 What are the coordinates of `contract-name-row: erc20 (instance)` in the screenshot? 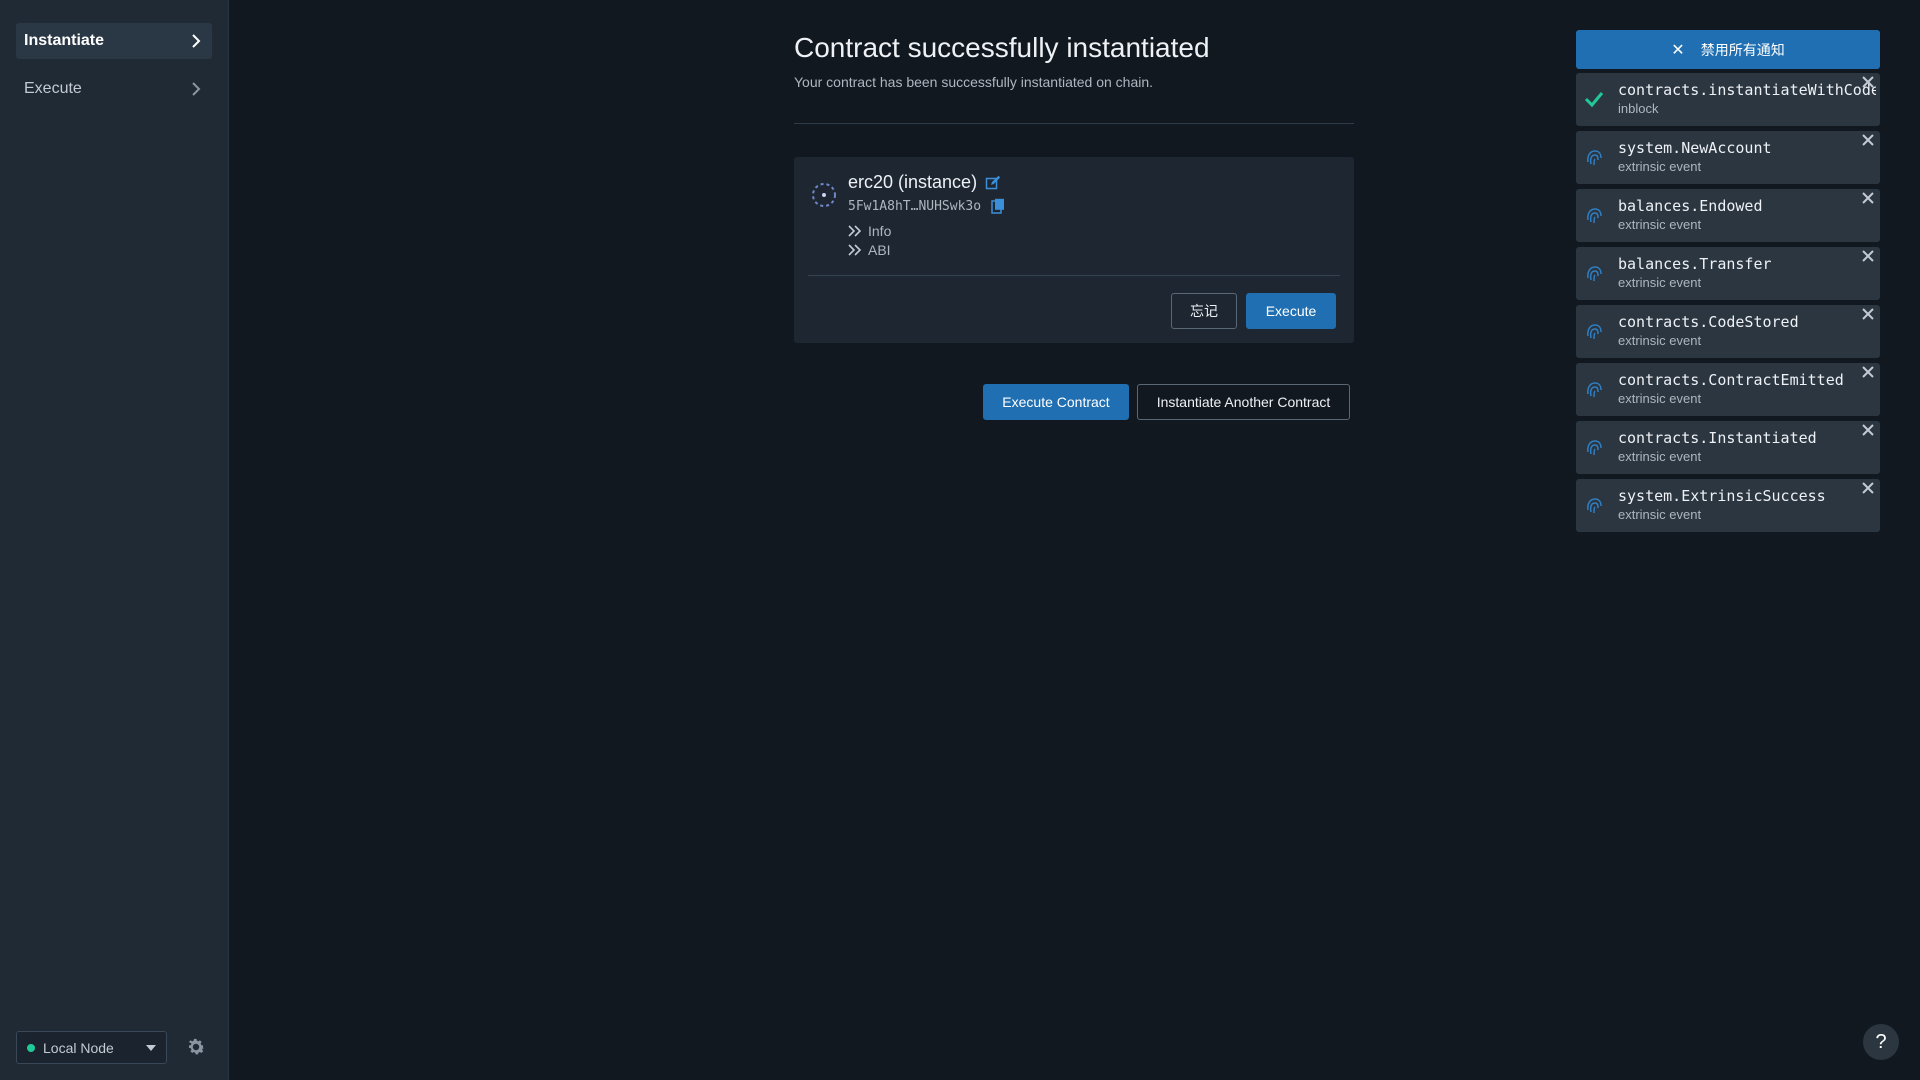 It's located at (924, 182).